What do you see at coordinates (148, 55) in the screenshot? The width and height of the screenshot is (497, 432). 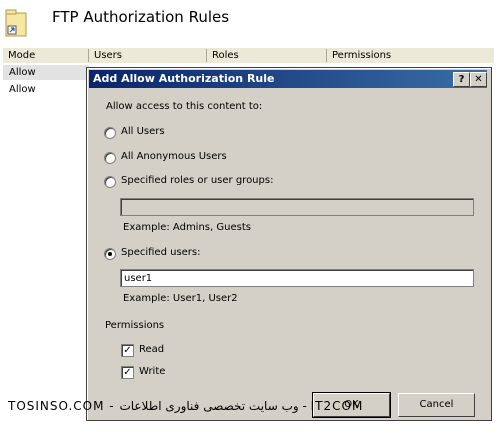 I see `column-header-users: Users` at bounding box center [148, 55].